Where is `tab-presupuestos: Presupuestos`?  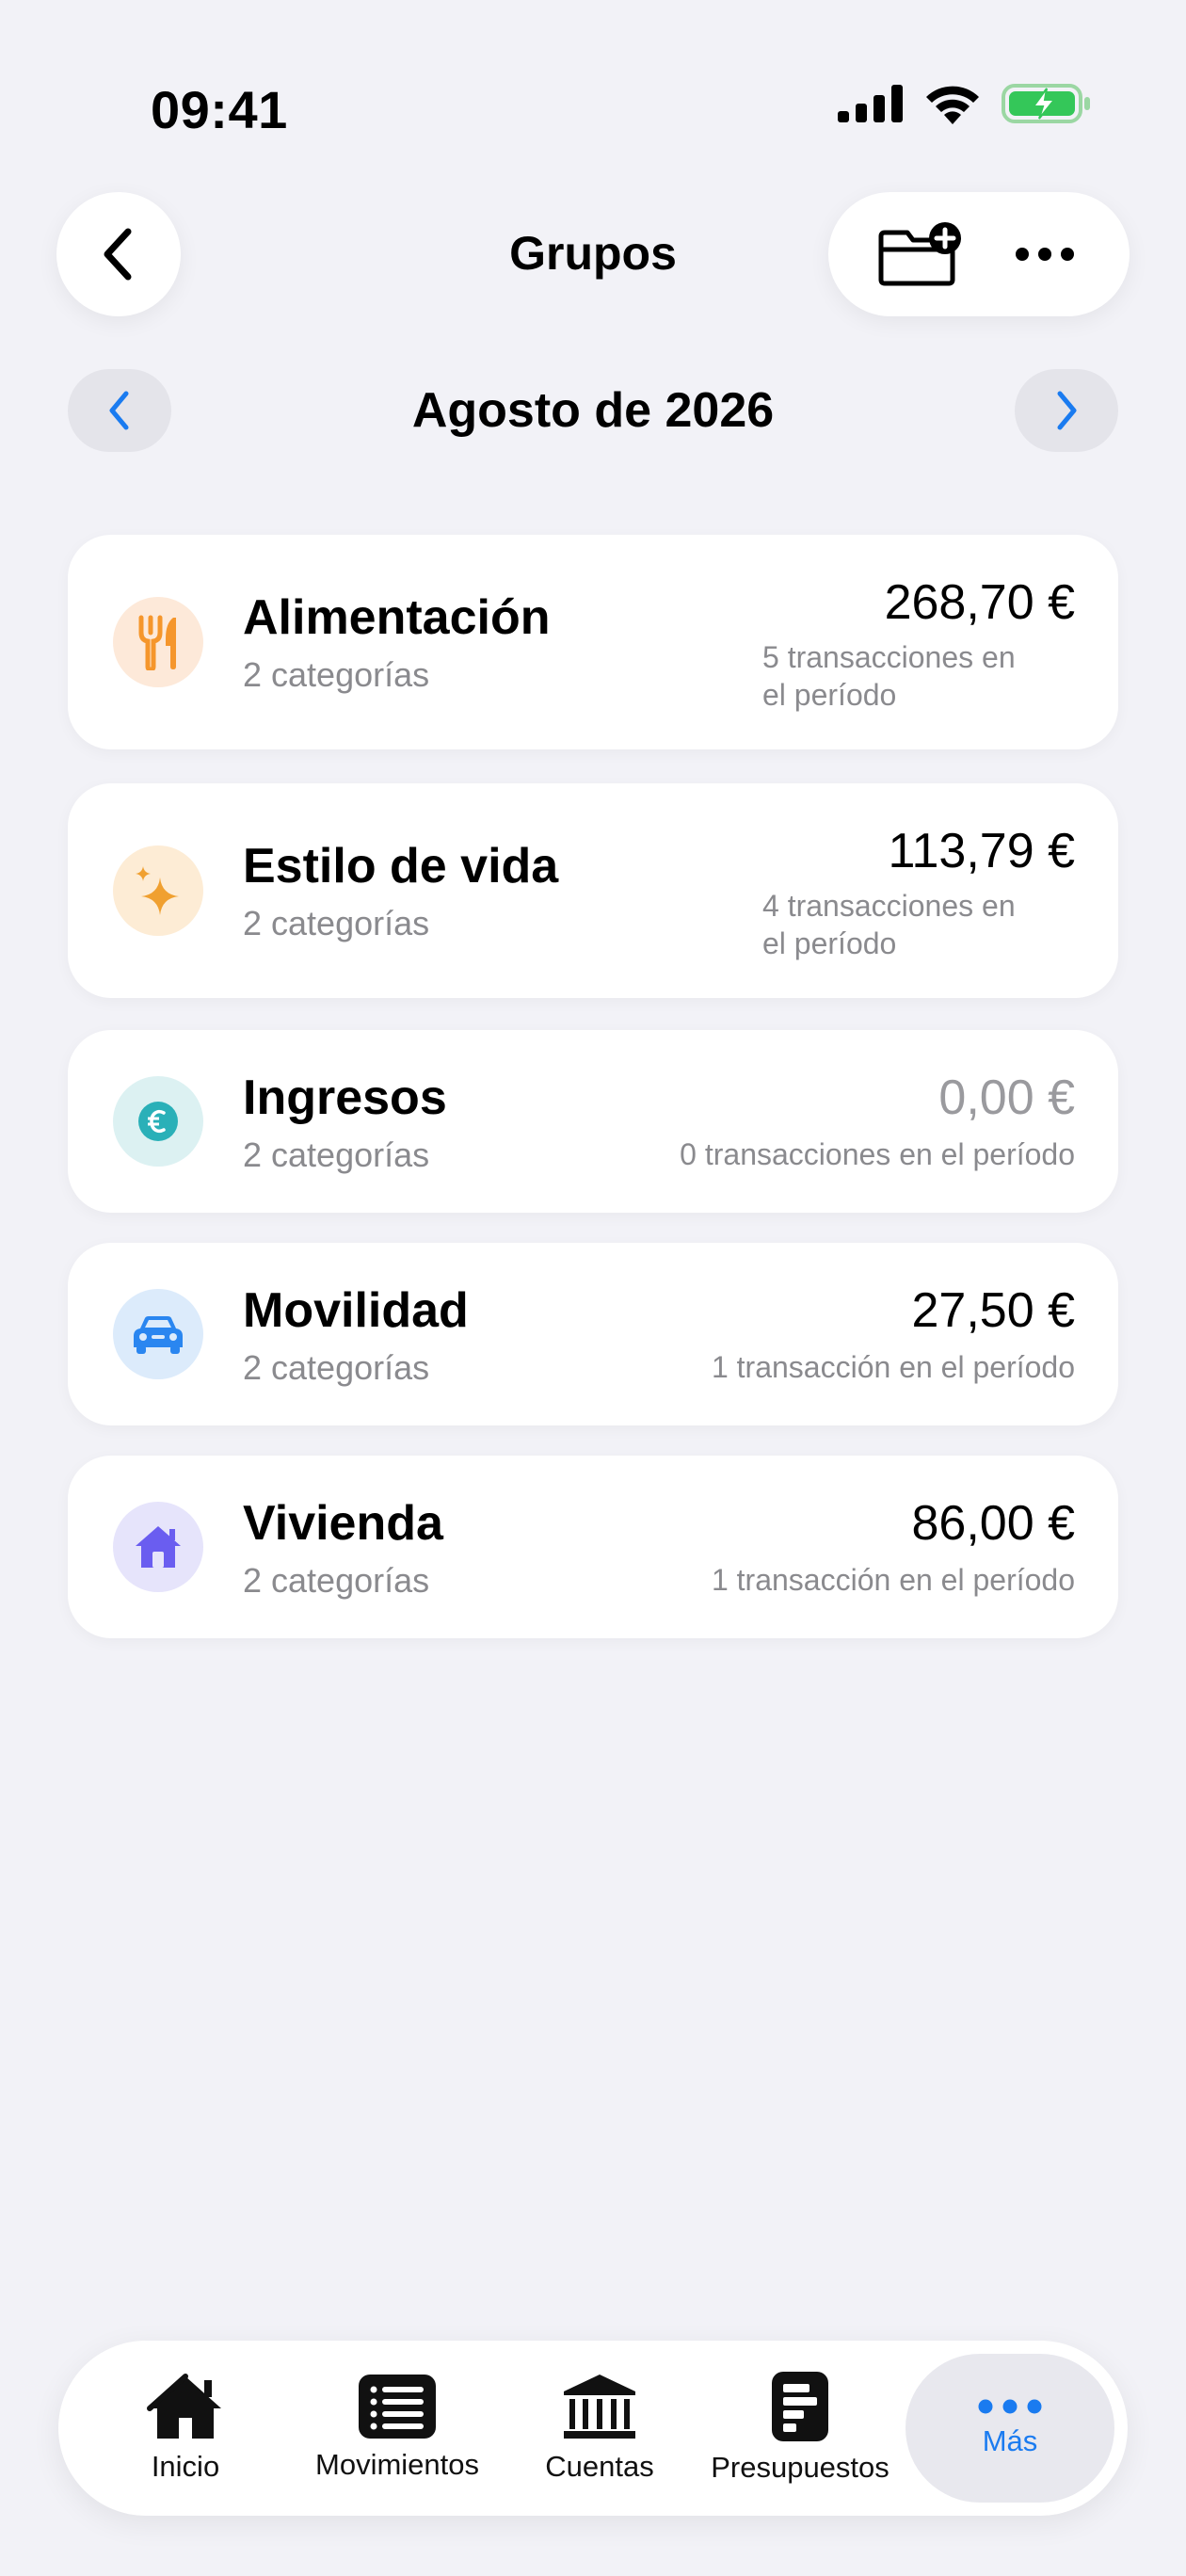
tab-presupuestos: Presupuestos is located at coordinates (800, 2428).